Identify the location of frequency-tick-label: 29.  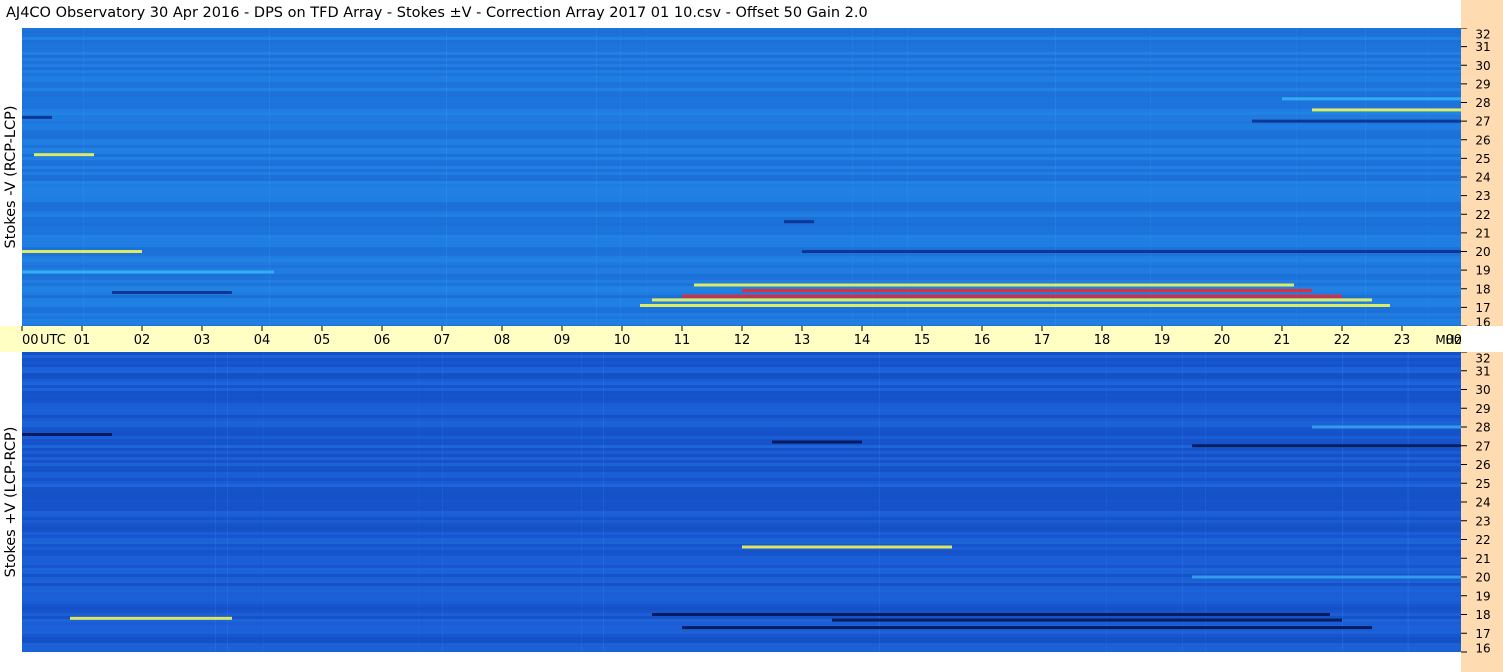
(1482, 84).